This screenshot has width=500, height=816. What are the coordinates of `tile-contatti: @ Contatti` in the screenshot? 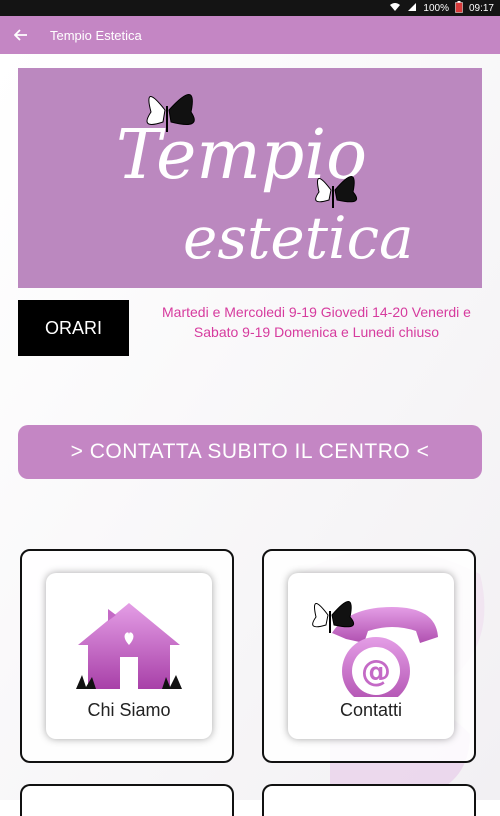 It's located at (369, 656).